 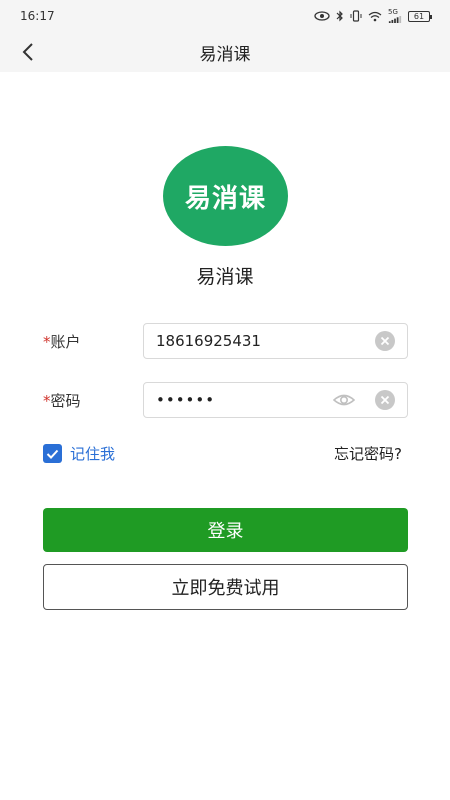 I want to click on status-icons: 5G 61, so click(x=373, y=16).